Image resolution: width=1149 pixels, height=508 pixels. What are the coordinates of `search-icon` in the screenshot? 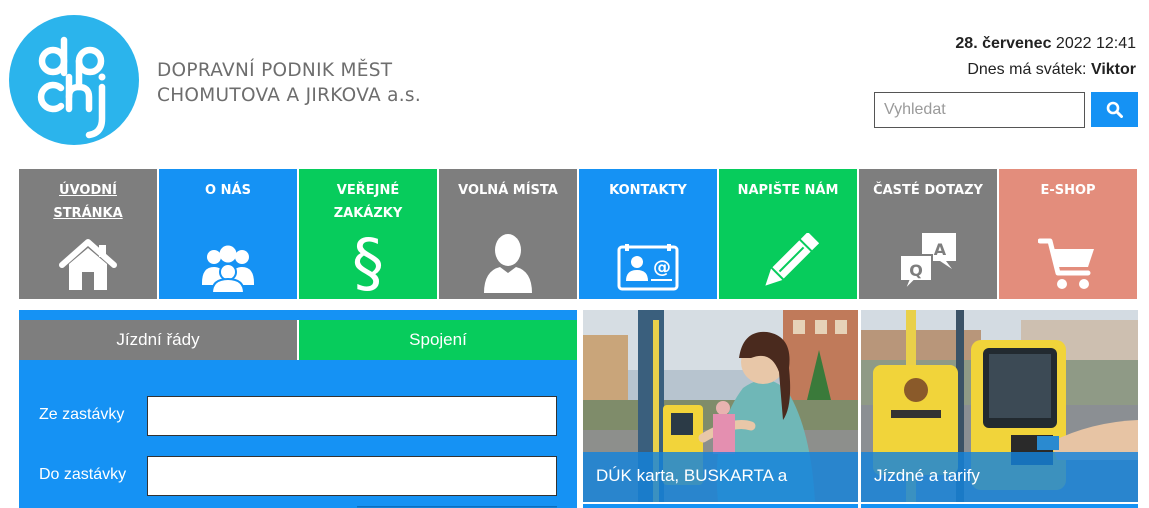 It's located at (1114, 109).